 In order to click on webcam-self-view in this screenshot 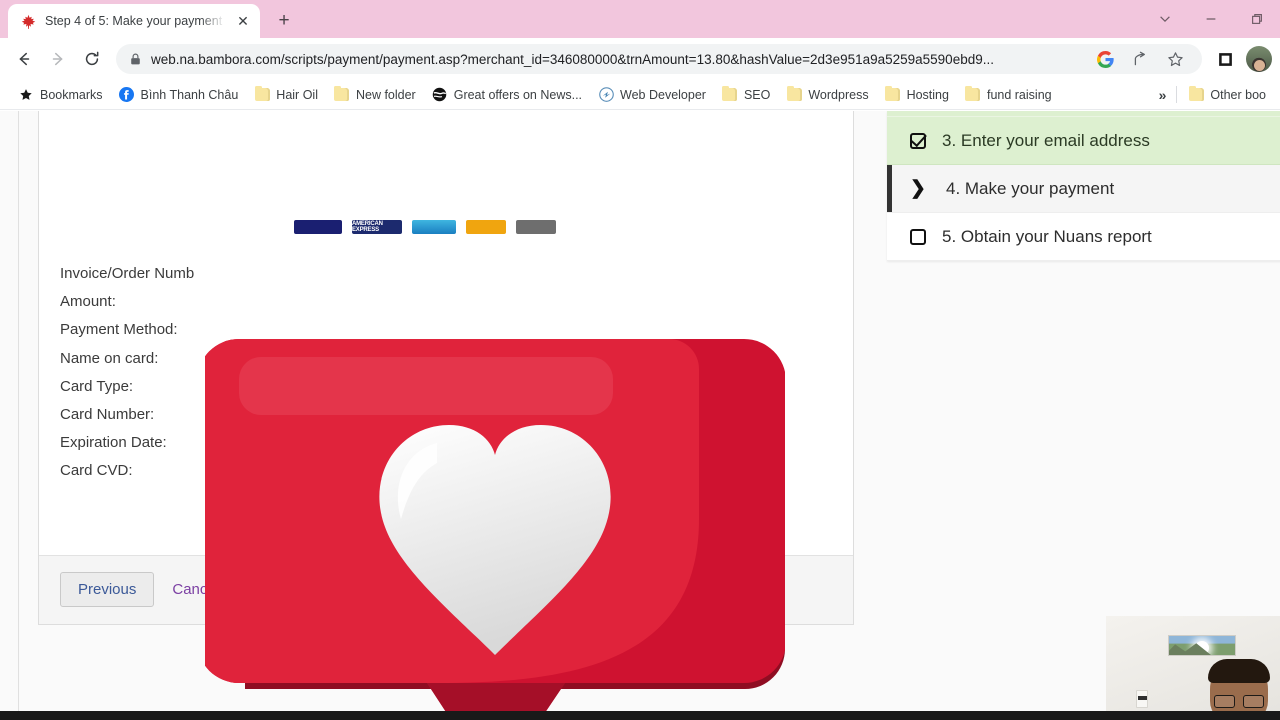, I will do `click(1193, 663)`.